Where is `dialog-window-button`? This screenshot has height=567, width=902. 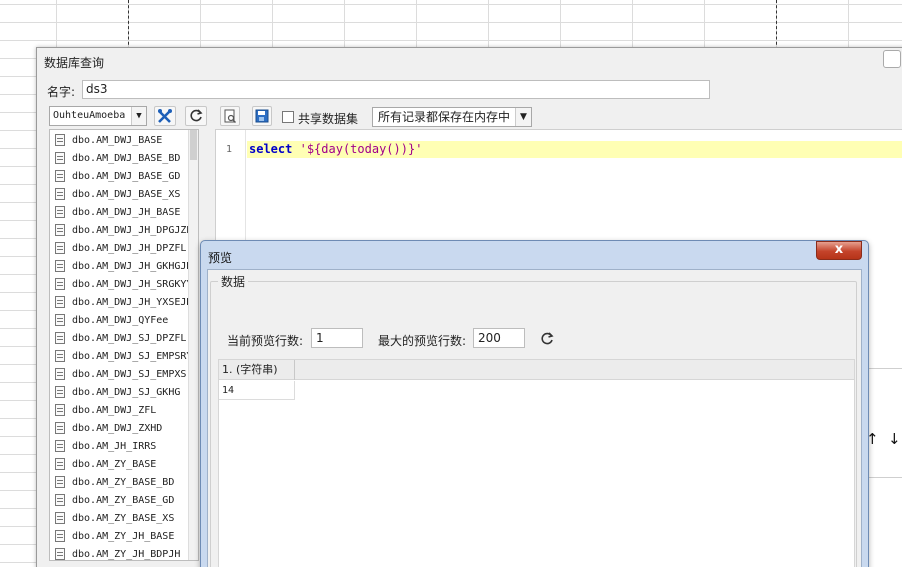
dialog-window-button is located at coordinates (892, 59).